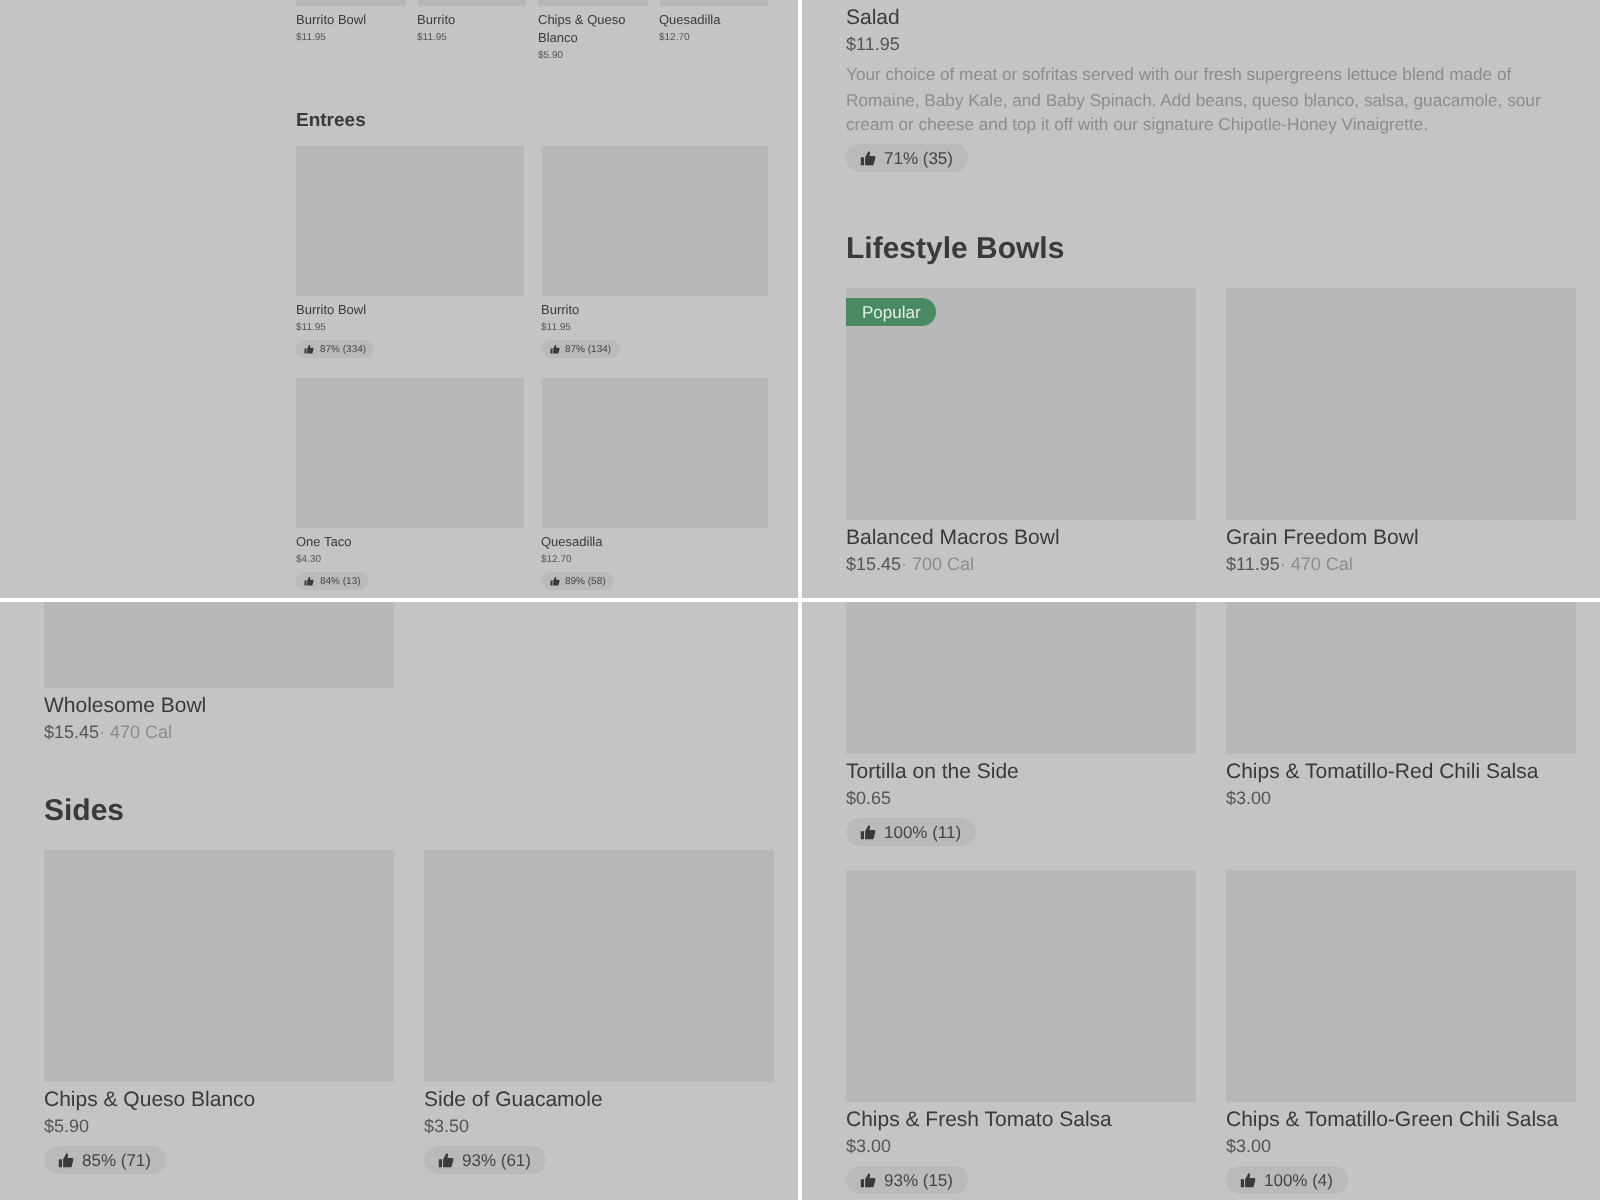  I want to click on section-heading: Sides, so click(85, 811).